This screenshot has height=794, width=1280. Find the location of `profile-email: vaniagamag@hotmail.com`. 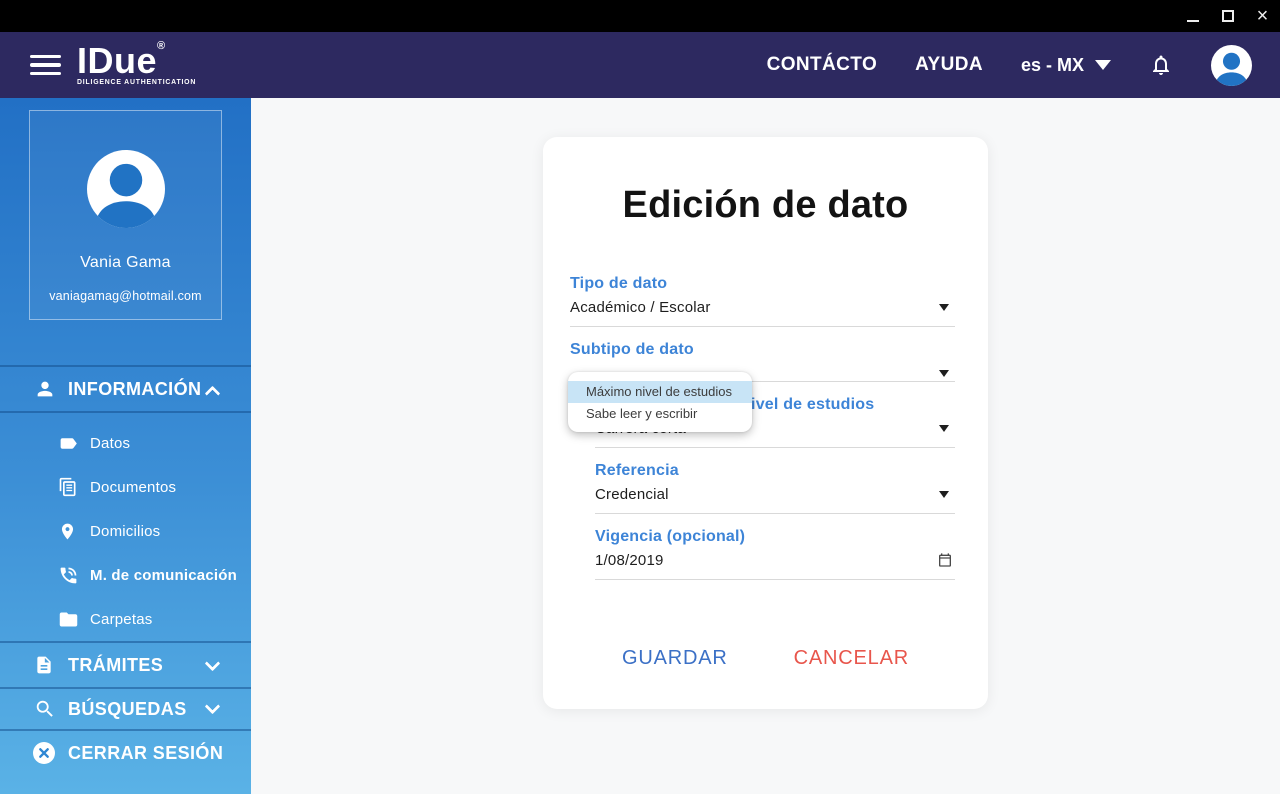

profile-email: vaniagamag@hotmail.com is located at coordinates (125, 296).